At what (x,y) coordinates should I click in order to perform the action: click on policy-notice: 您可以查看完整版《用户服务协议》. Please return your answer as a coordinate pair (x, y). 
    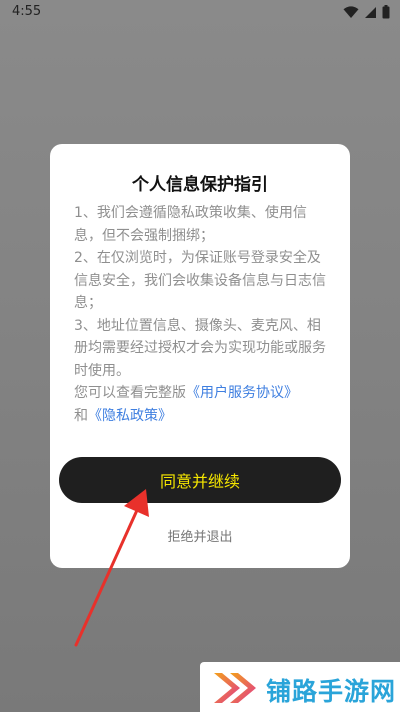
    Looking at the image, I should click on (202, 393).